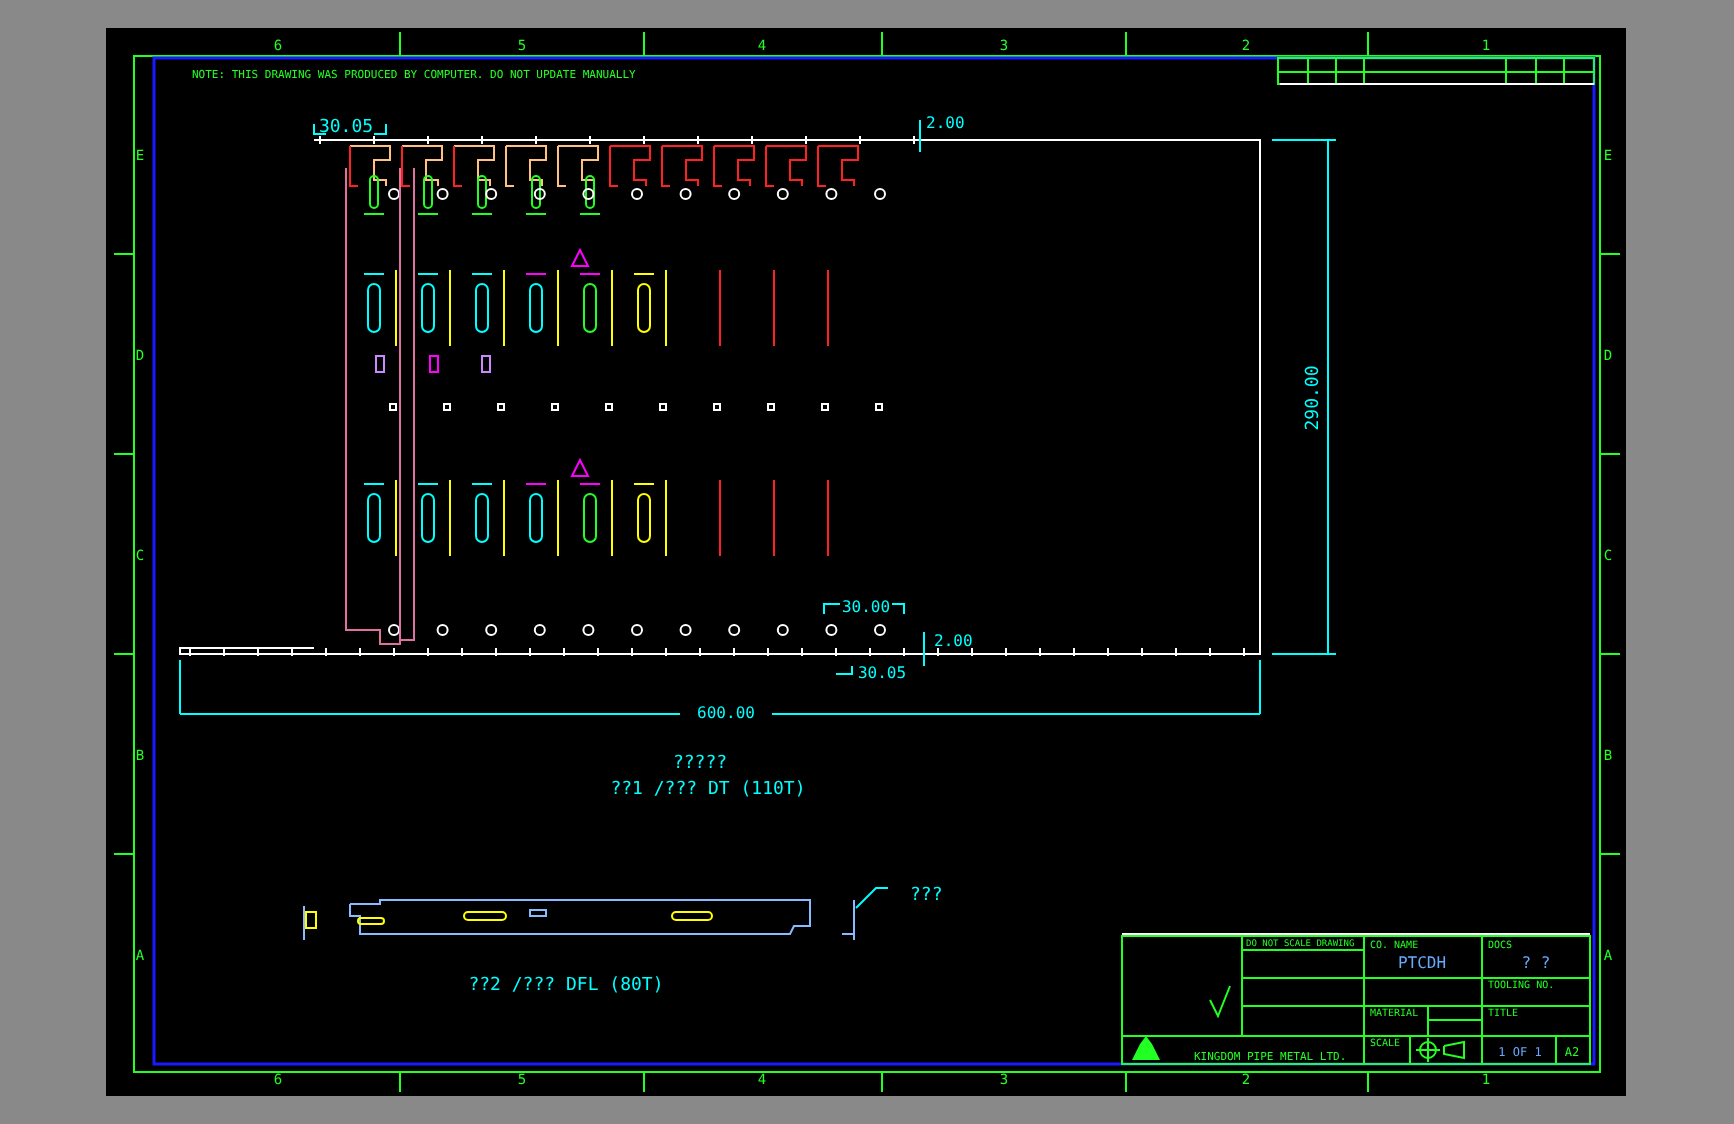 This screenshot has height=1124, width=1734. I want to click on dimension-text: 600.00, so click(726, 713).